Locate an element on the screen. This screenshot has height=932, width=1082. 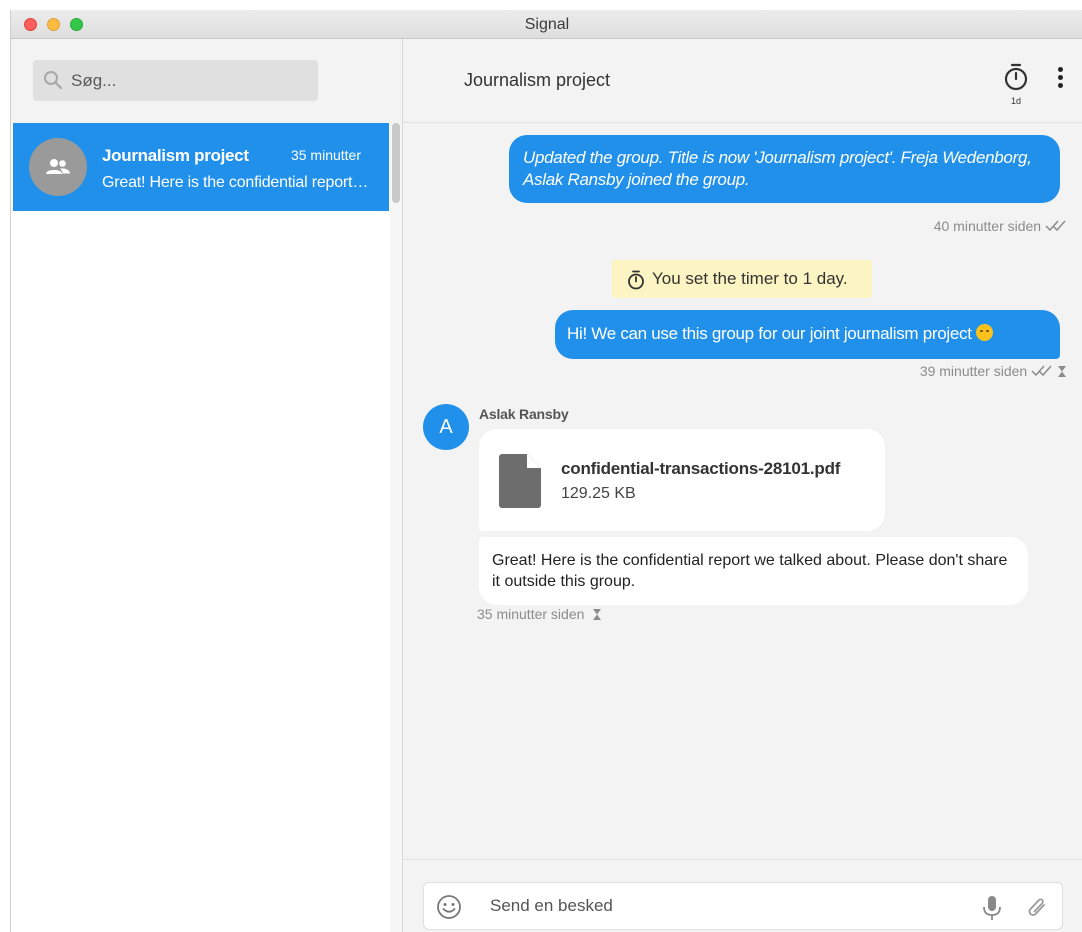
conversation-name: Journalism project is located at coordinates (175, 155).